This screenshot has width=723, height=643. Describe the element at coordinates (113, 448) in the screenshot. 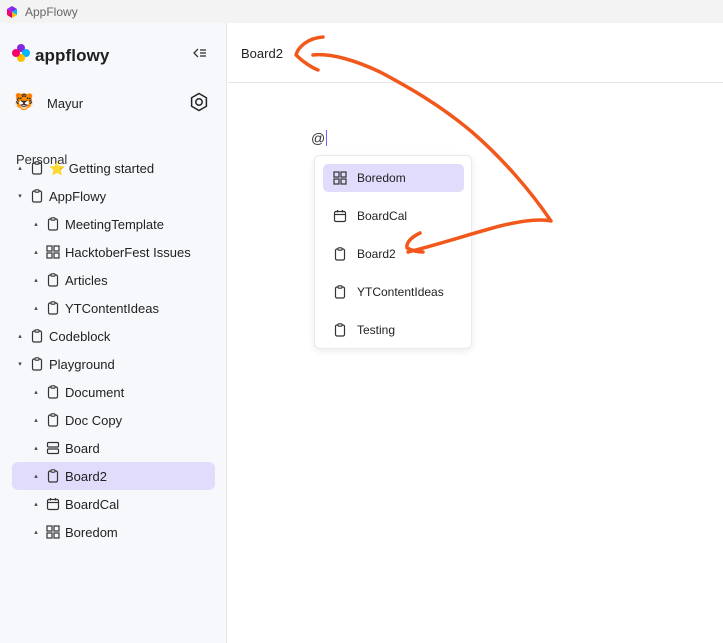

I see `sidebar-item-board: ▴ Board` at that location.